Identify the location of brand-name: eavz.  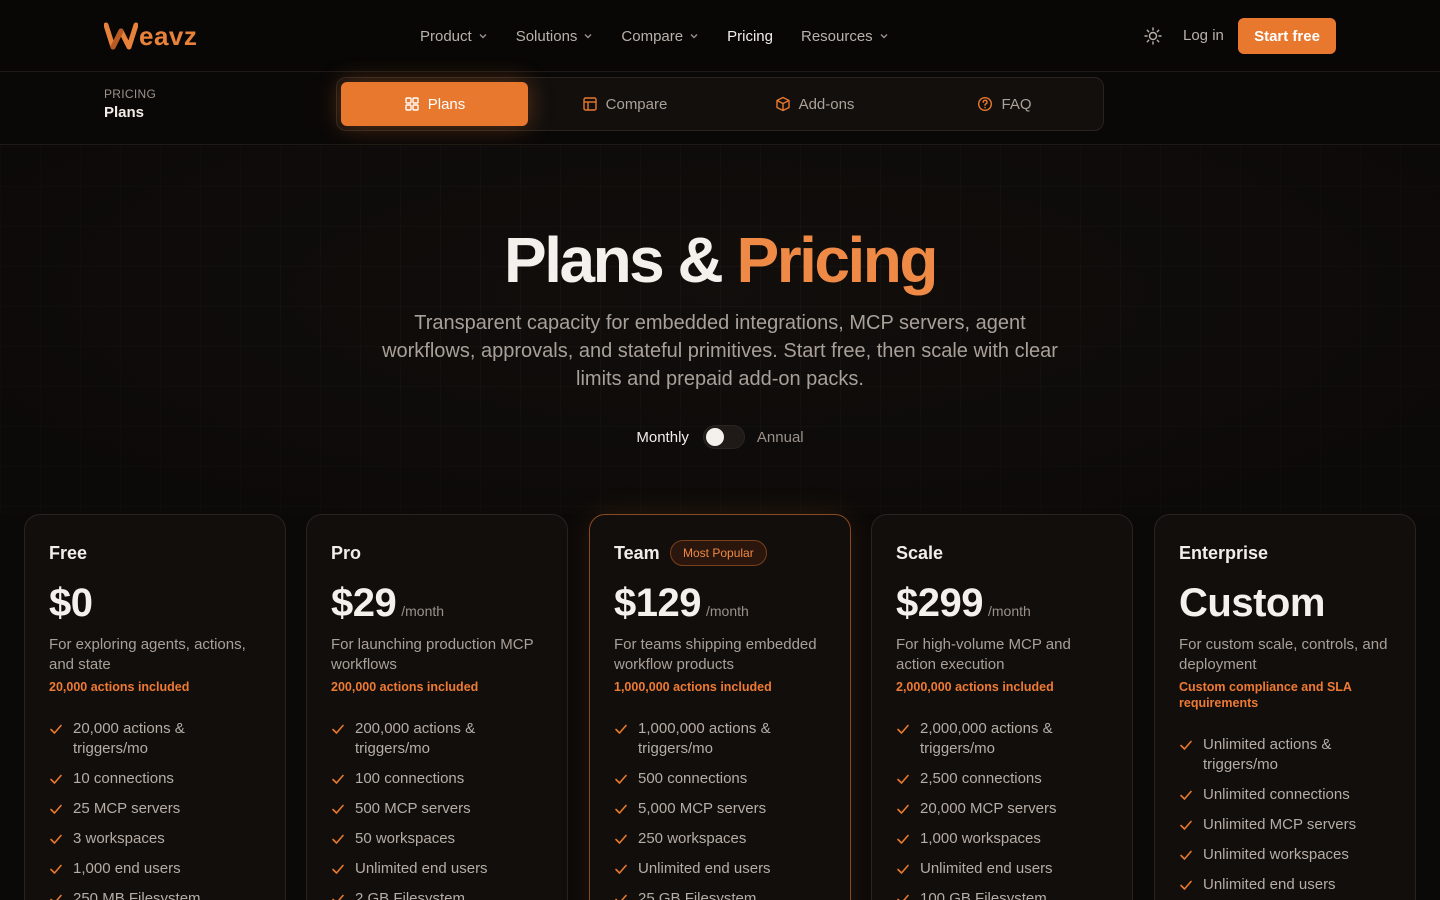
(168, 36).